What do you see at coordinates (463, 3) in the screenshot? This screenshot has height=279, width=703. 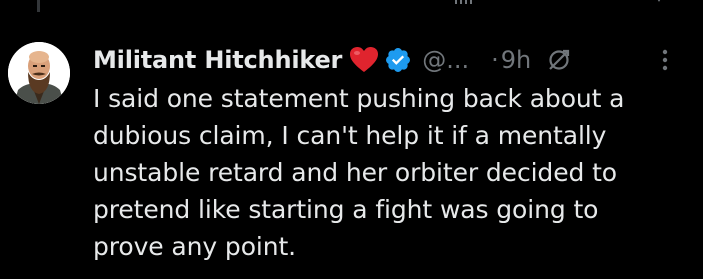 I see `views-icon` at bounding box center [463, 3].